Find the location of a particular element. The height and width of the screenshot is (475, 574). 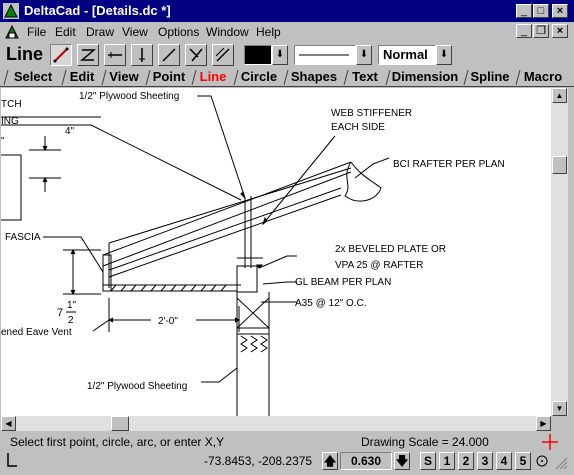

minimize-icon: _ is located at coordinates (524, 11).